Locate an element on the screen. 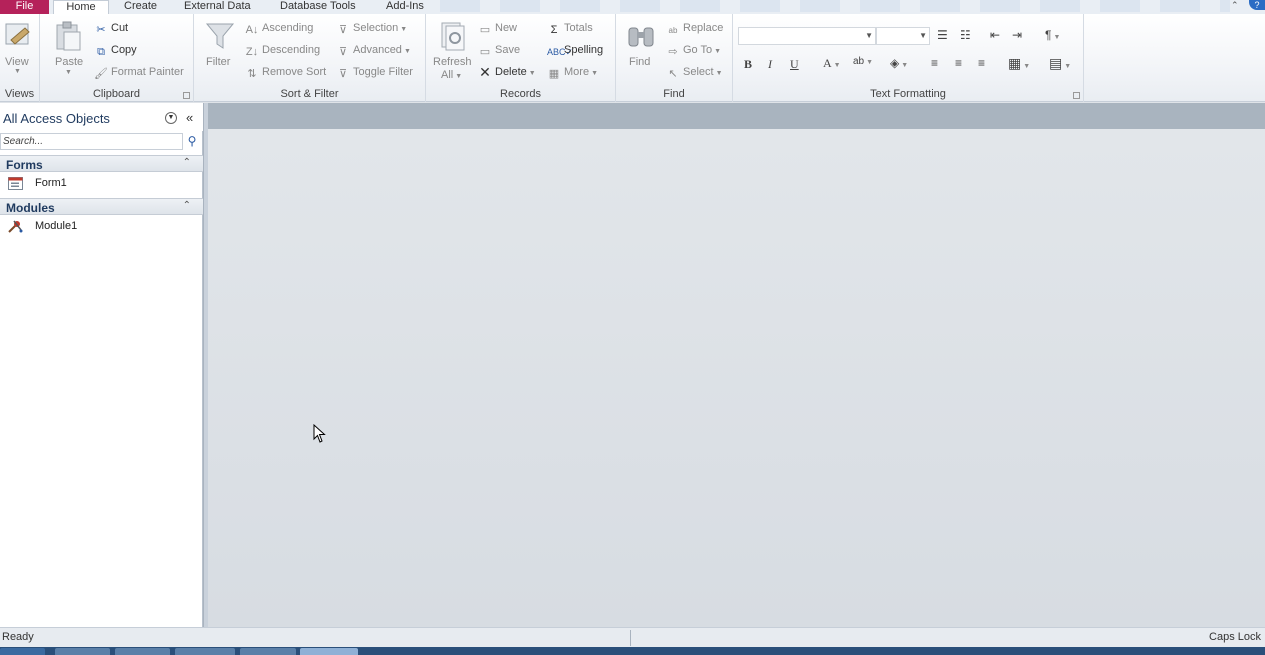 This screenshot has width=1265, height=655. more-label: More is located at coordinates (577, 72).